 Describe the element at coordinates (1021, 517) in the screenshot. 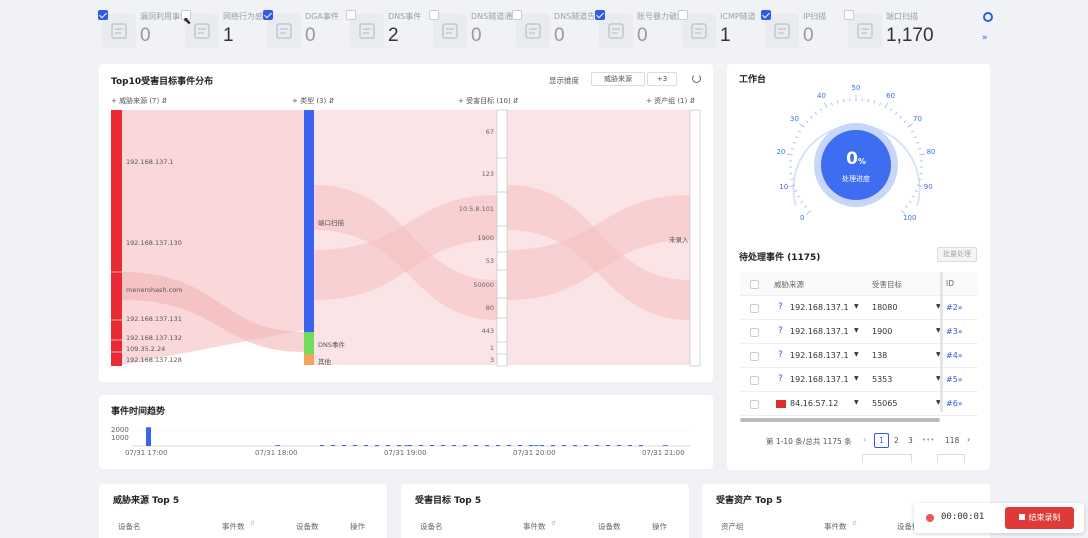

I see `stop-square-icon` at that location.